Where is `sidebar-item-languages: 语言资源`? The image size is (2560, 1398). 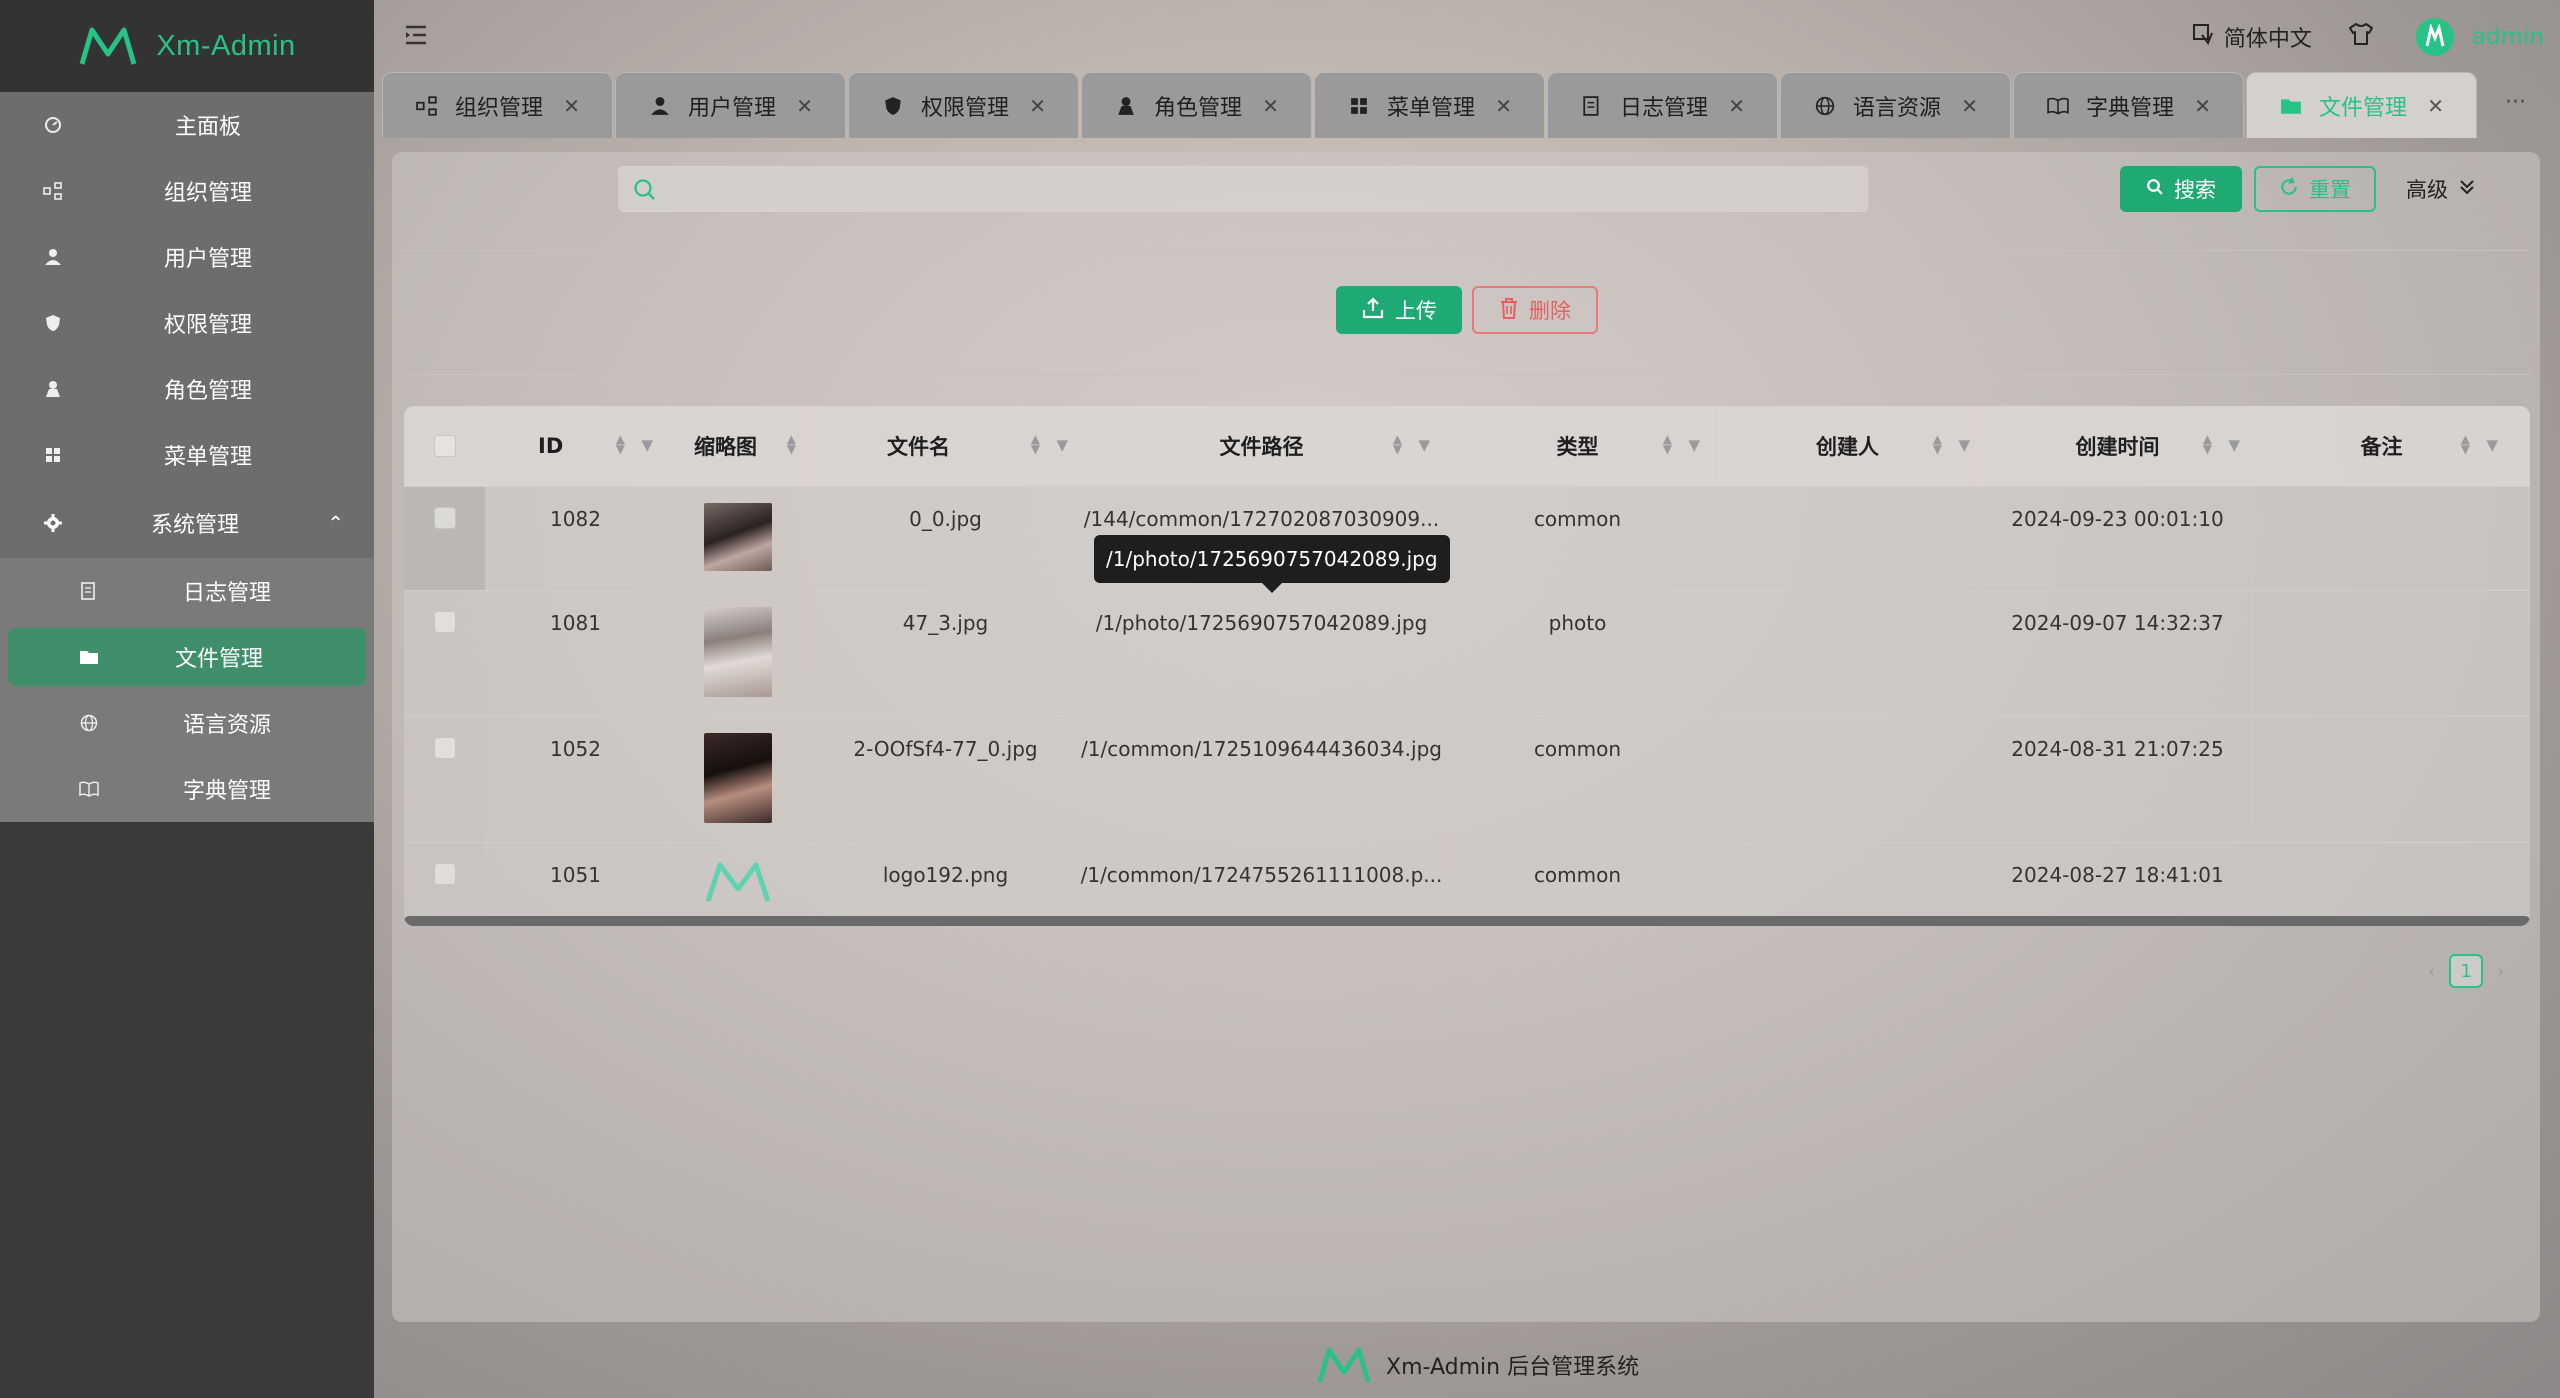 sidebar-item-languages: 语言资源 is located at coordinates (187, 723).